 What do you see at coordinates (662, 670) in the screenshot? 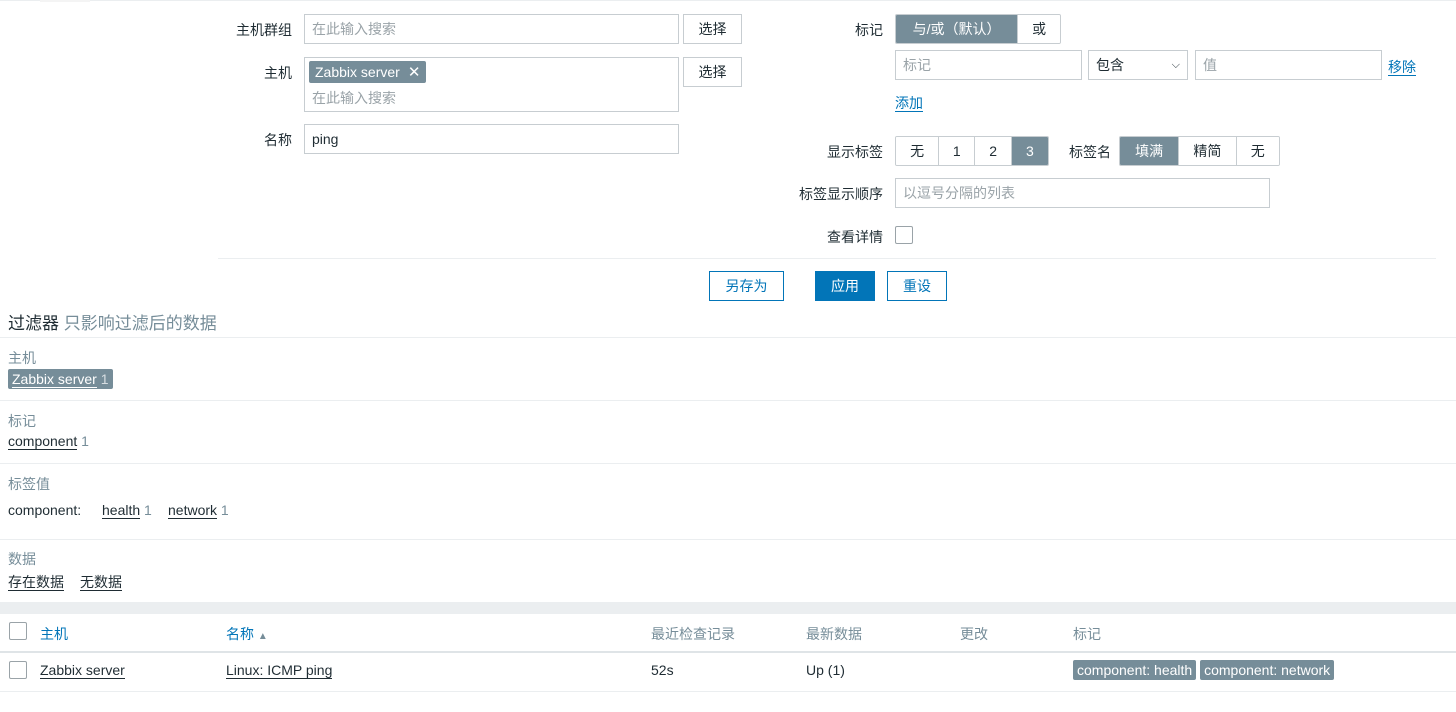
I see `row-last-check: 52s` at bounding box center [662, 670].